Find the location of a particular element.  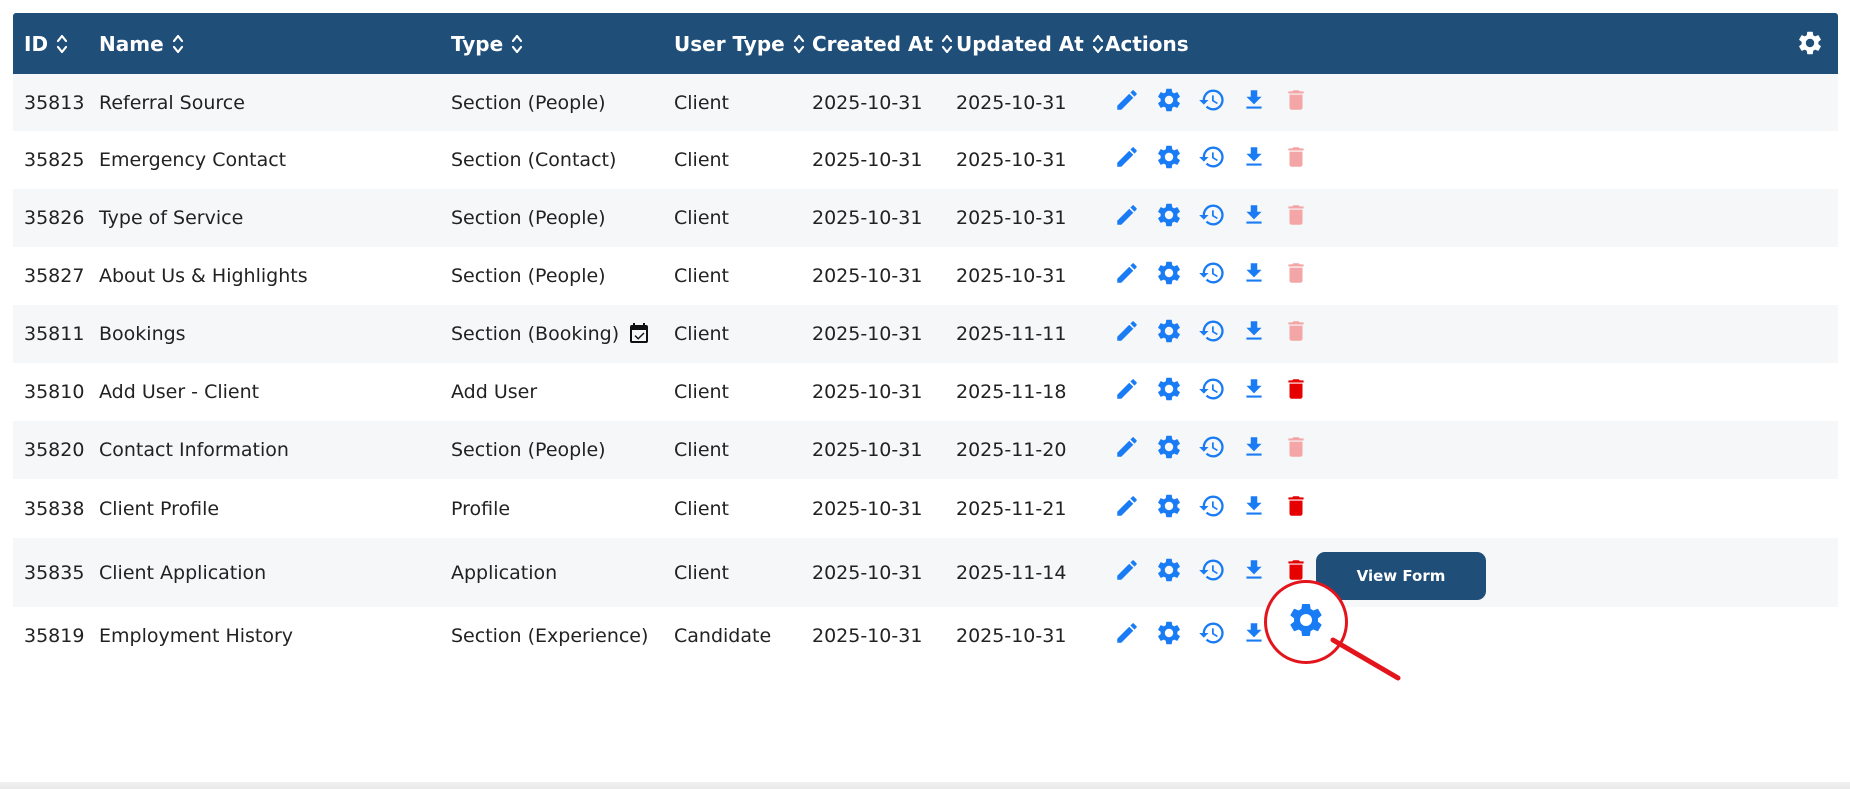

column-header-updated-at: Updated At is located at coordinates (1030, 43).